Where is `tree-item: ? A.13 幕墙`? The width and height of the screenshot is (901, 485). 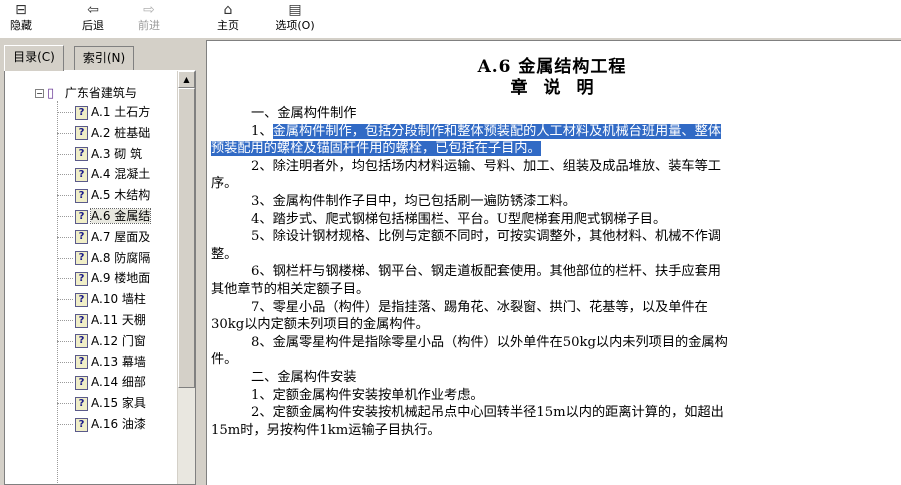 tree-item: ? A.13 幕墙 is located at coordinates (101, 362).